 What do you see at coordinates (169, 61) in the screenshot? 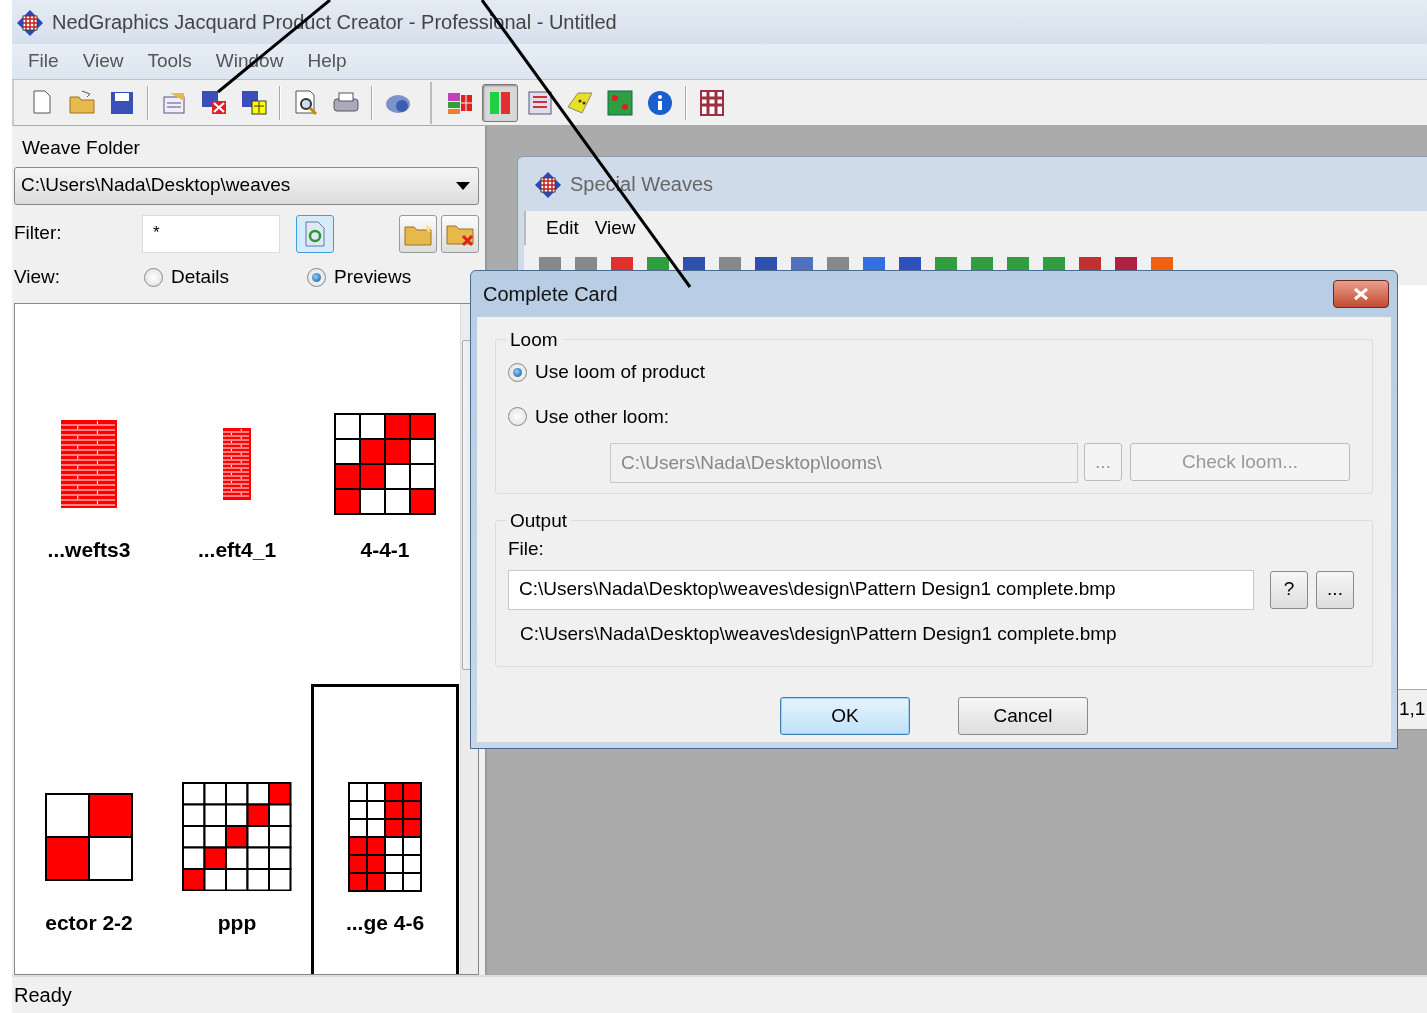
I see `menu-item: Tools` at bounding box center [169, 61].